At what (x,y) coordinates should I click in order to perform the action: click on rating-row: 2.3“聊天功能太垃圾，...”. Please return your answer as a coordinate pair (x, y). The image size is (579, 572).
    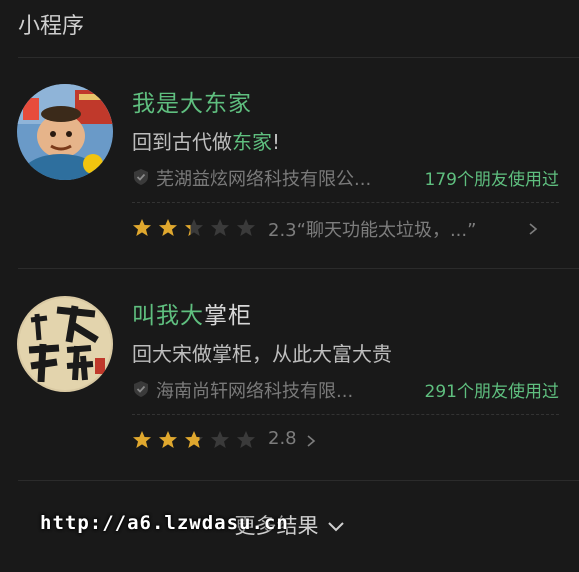
    Looking at the image, I should click on (345, 229).